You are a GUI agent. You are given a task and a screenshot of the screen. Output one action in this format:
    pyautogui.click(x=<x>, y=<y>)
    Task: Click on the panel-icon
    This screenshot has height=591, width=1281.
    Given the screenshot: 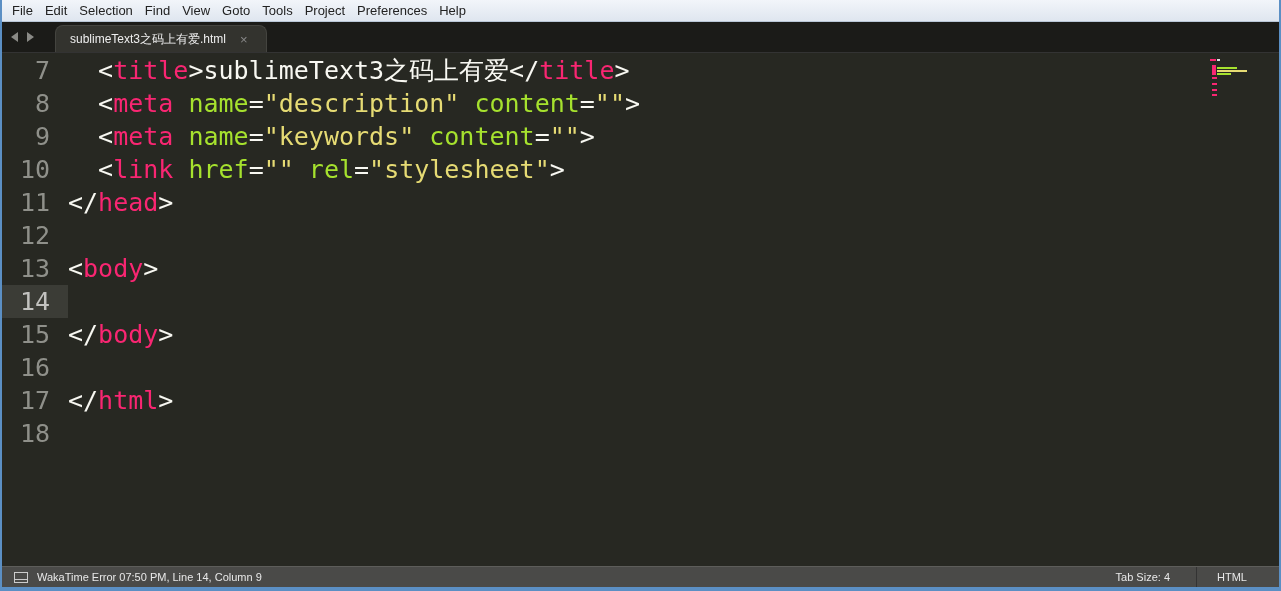 What is the action you would take?
    pyautogui.click(x=21, y=577)
    